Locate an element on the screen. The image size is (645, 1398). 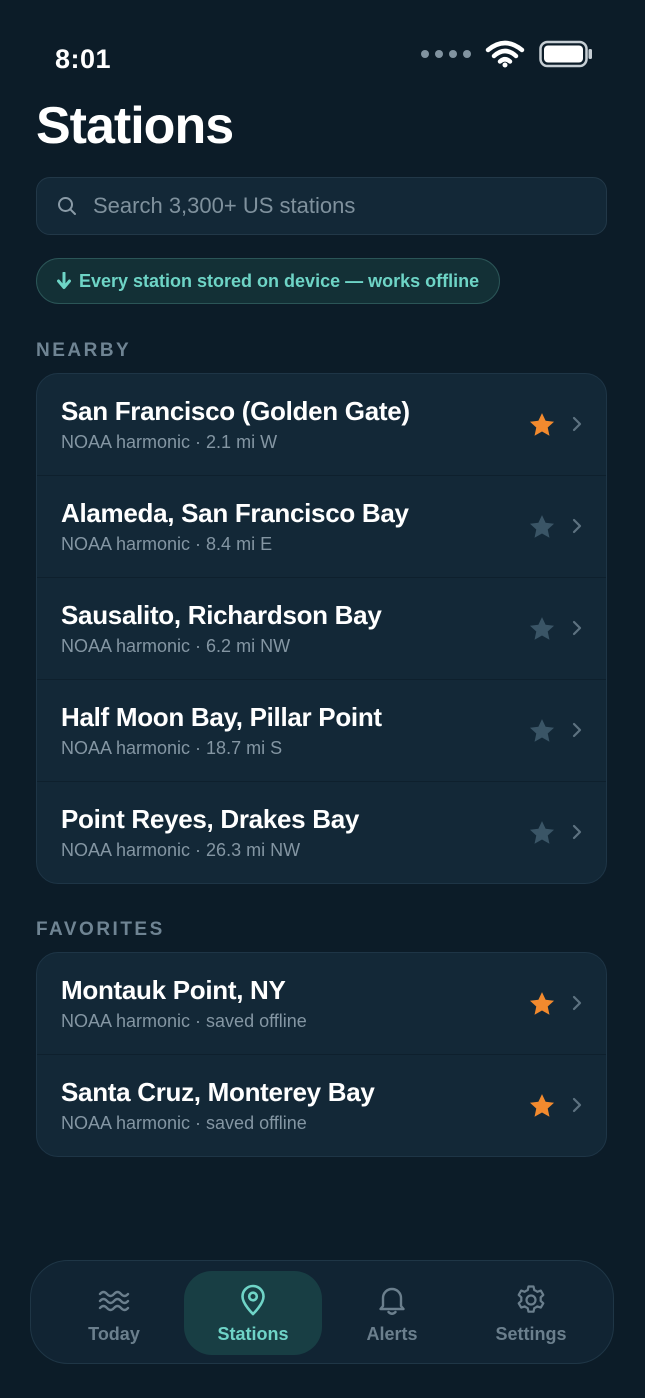
station-name: Sausalito, Richardson Bay is located at coordinates (221, 615).